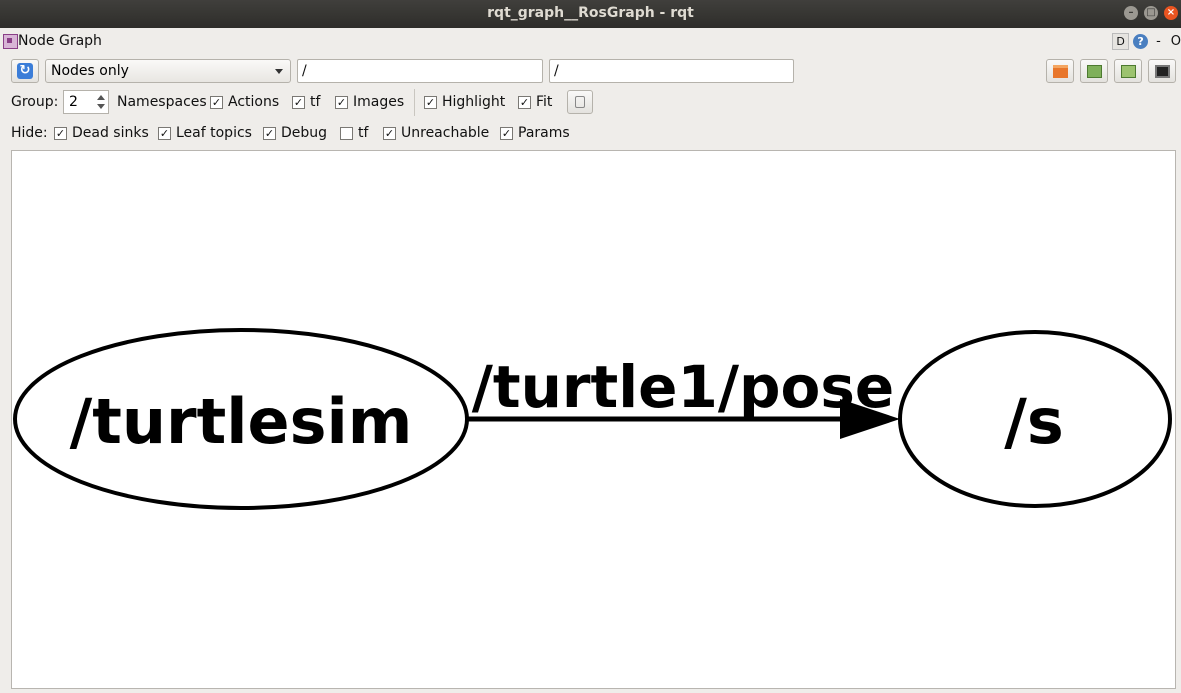  I want to click on edge-label: /turtle1/pose, so click(683, 387).